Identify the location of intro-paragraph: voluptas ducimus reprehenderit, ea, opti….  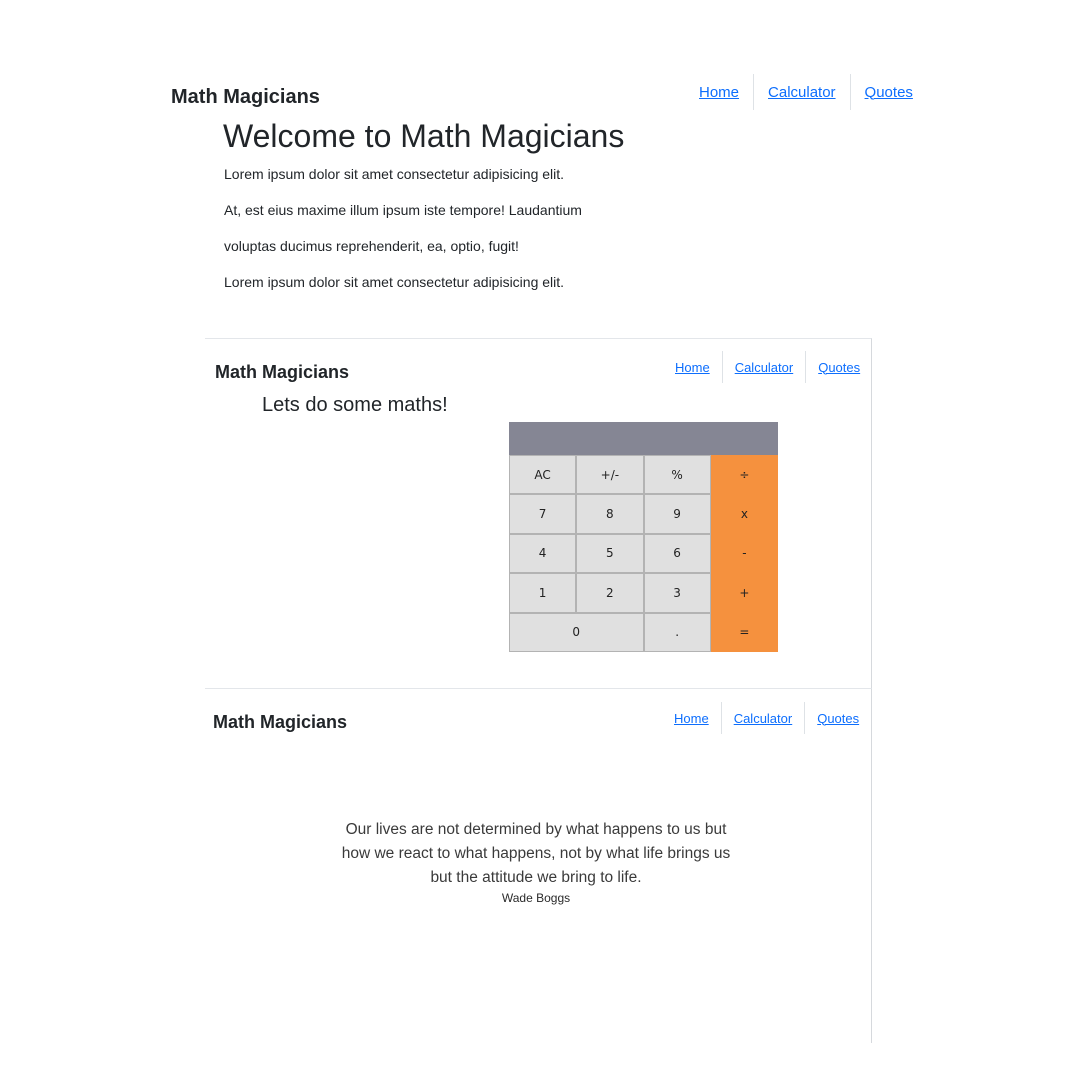
(371, 246).